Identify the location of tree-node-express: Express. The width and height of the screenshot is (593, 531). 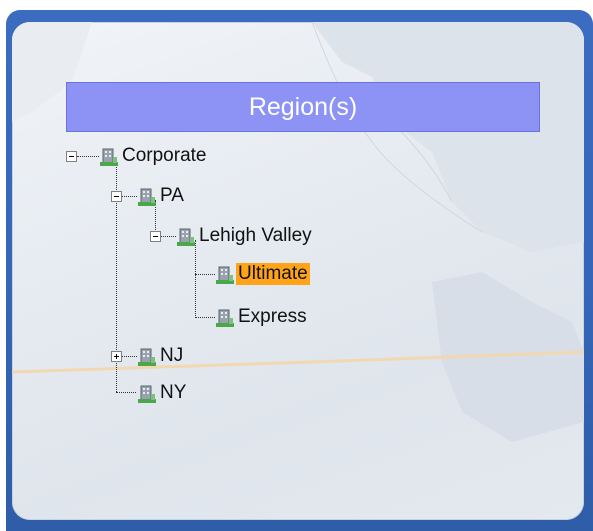
(262, 317).